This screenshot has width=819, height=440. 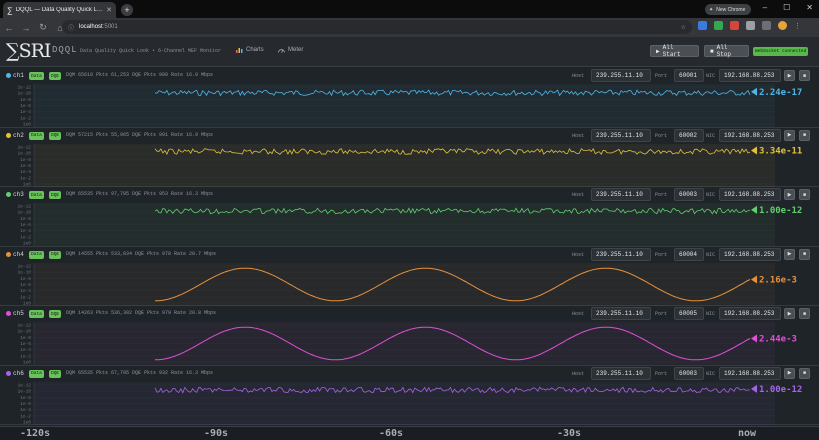 What do you see at coordinates (250, 50) in the screenshot?
I see `nav-charts: Charts` at bounding box center [250, 50].